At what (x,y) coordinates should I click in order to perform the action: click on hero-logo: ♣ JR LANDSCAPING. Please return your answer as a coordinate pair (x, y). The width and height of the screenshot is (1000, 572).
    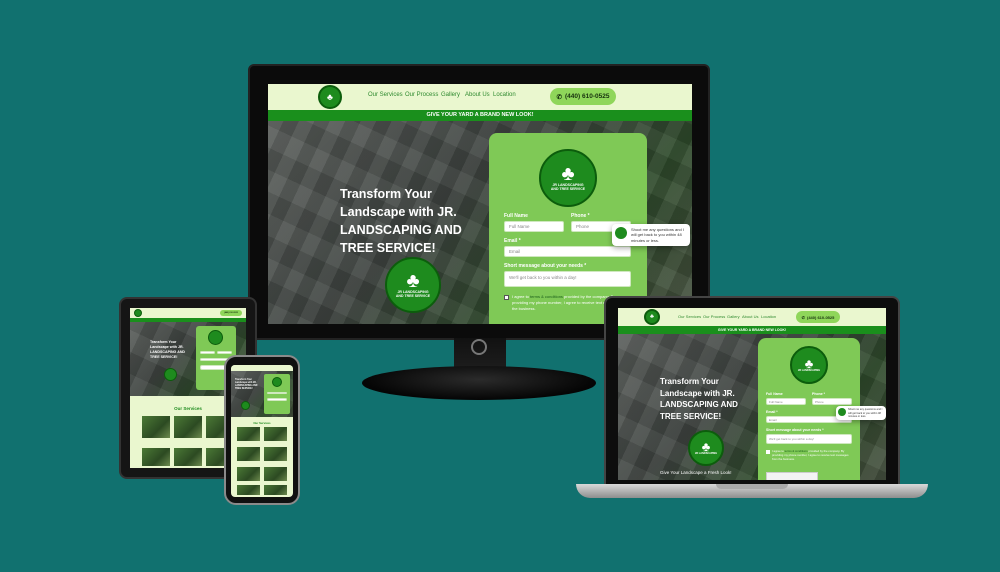
    Looking at the image, I should click on (706, 448).